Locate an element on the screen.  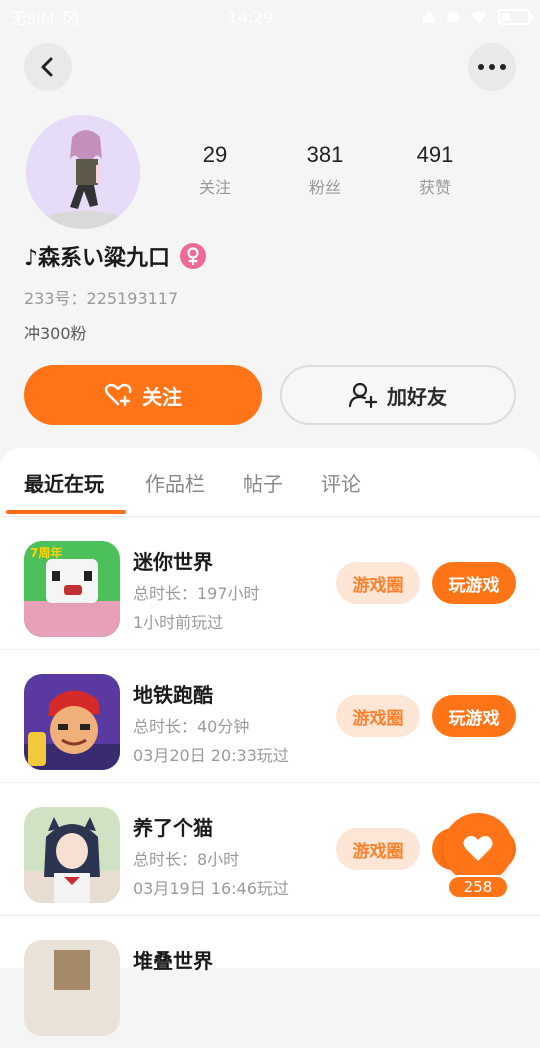
game-title: 地铁跑酷 is located at coordinates (173, 695).